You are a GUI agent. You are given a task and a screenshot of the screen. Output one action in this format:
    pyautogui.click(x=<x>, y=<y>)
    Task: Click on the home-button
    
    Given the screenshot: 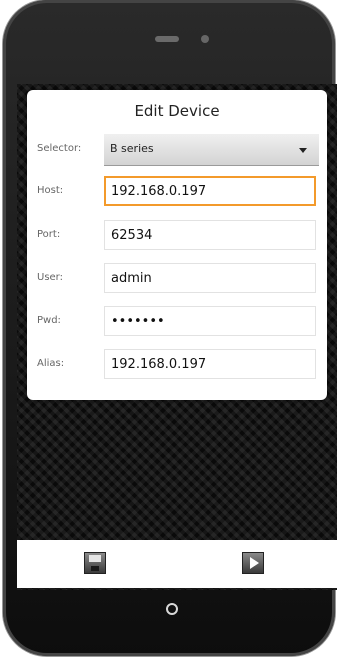 What is the action you would take?
    pyautogui.click(x=172, y=609)
    